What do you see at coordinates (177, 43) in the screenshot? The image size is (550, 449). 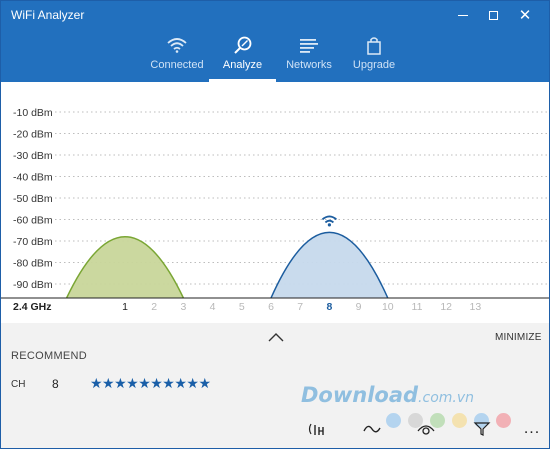 I see `wifi-icon` at bounding box center [177, 43].